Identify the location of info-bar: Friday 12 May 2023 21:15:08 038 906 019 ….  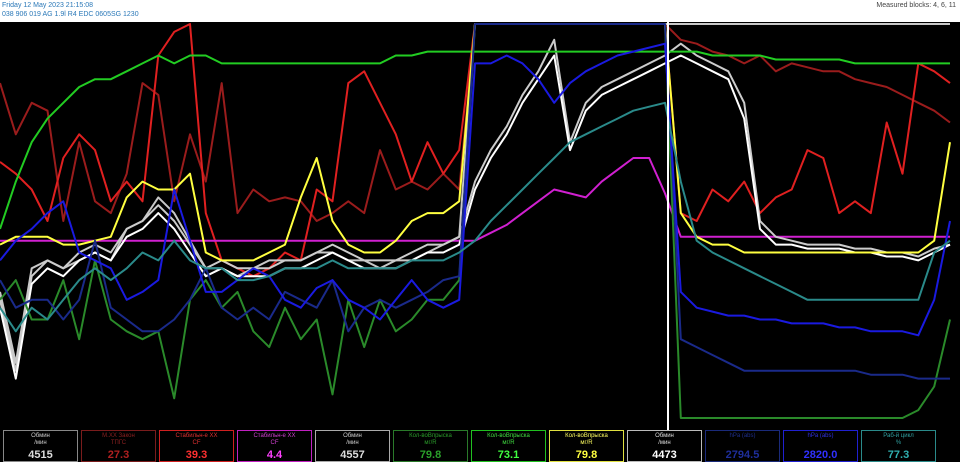
(480, 11).